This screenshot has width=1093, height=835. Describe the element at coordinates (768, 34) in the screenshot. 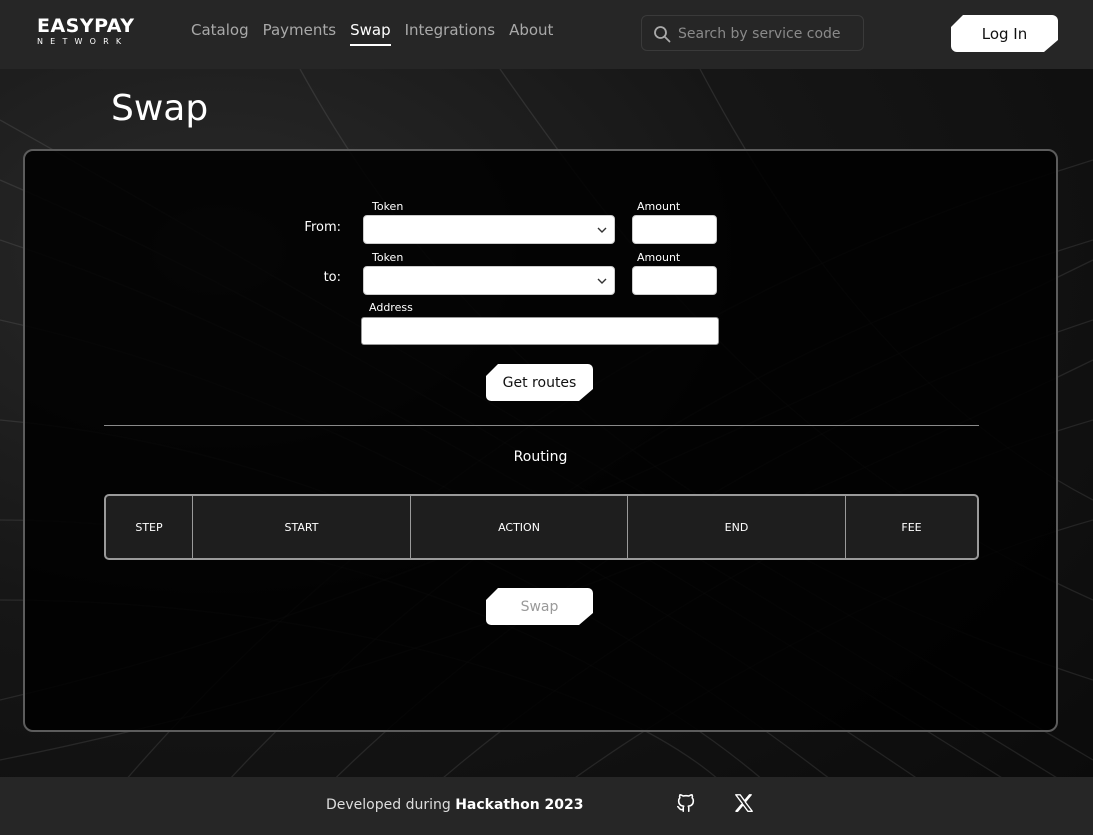

I see `search-input` at that location.